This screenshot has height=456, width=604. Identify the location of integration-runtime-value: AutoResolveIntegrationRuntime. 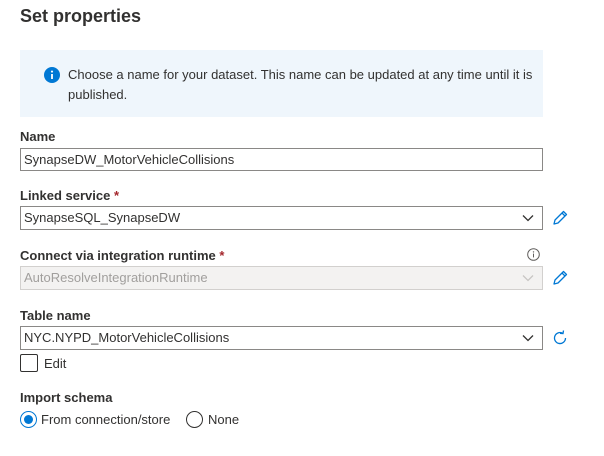
(116, 277).